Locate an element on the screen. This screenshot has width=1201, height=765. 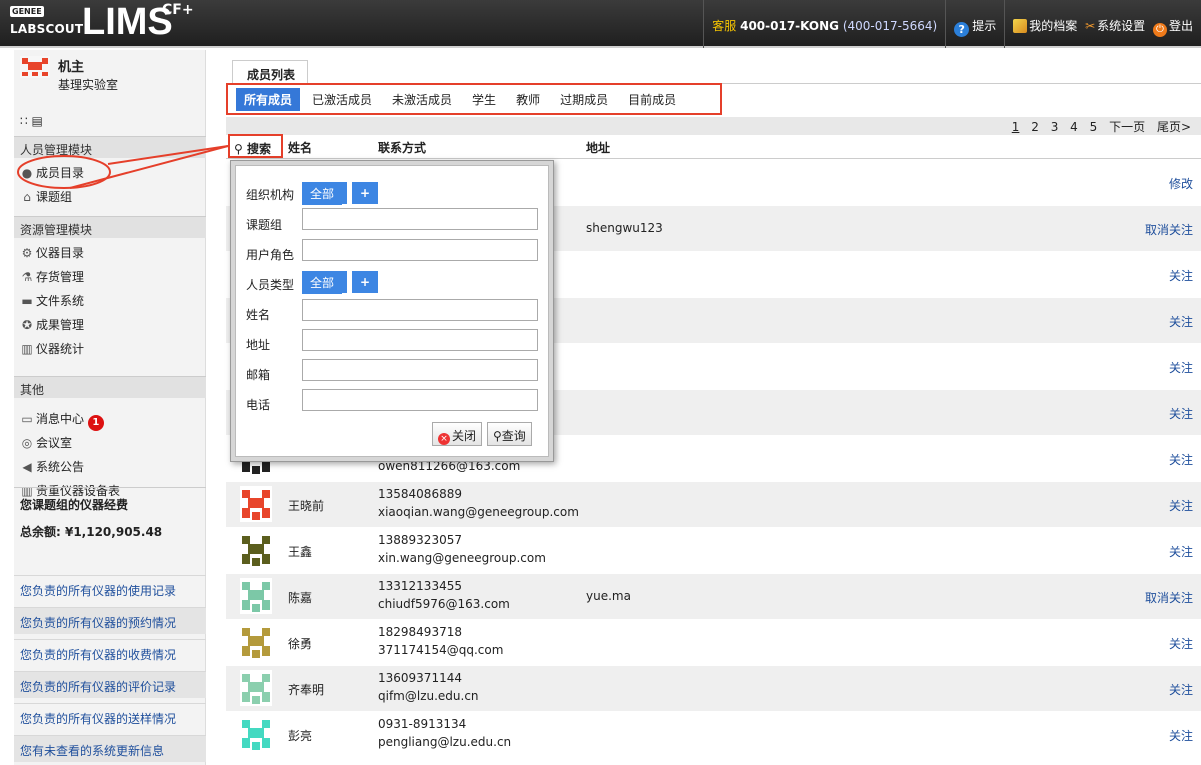
bar-chart-icon: ▥ is located at coordinates (27, 349).